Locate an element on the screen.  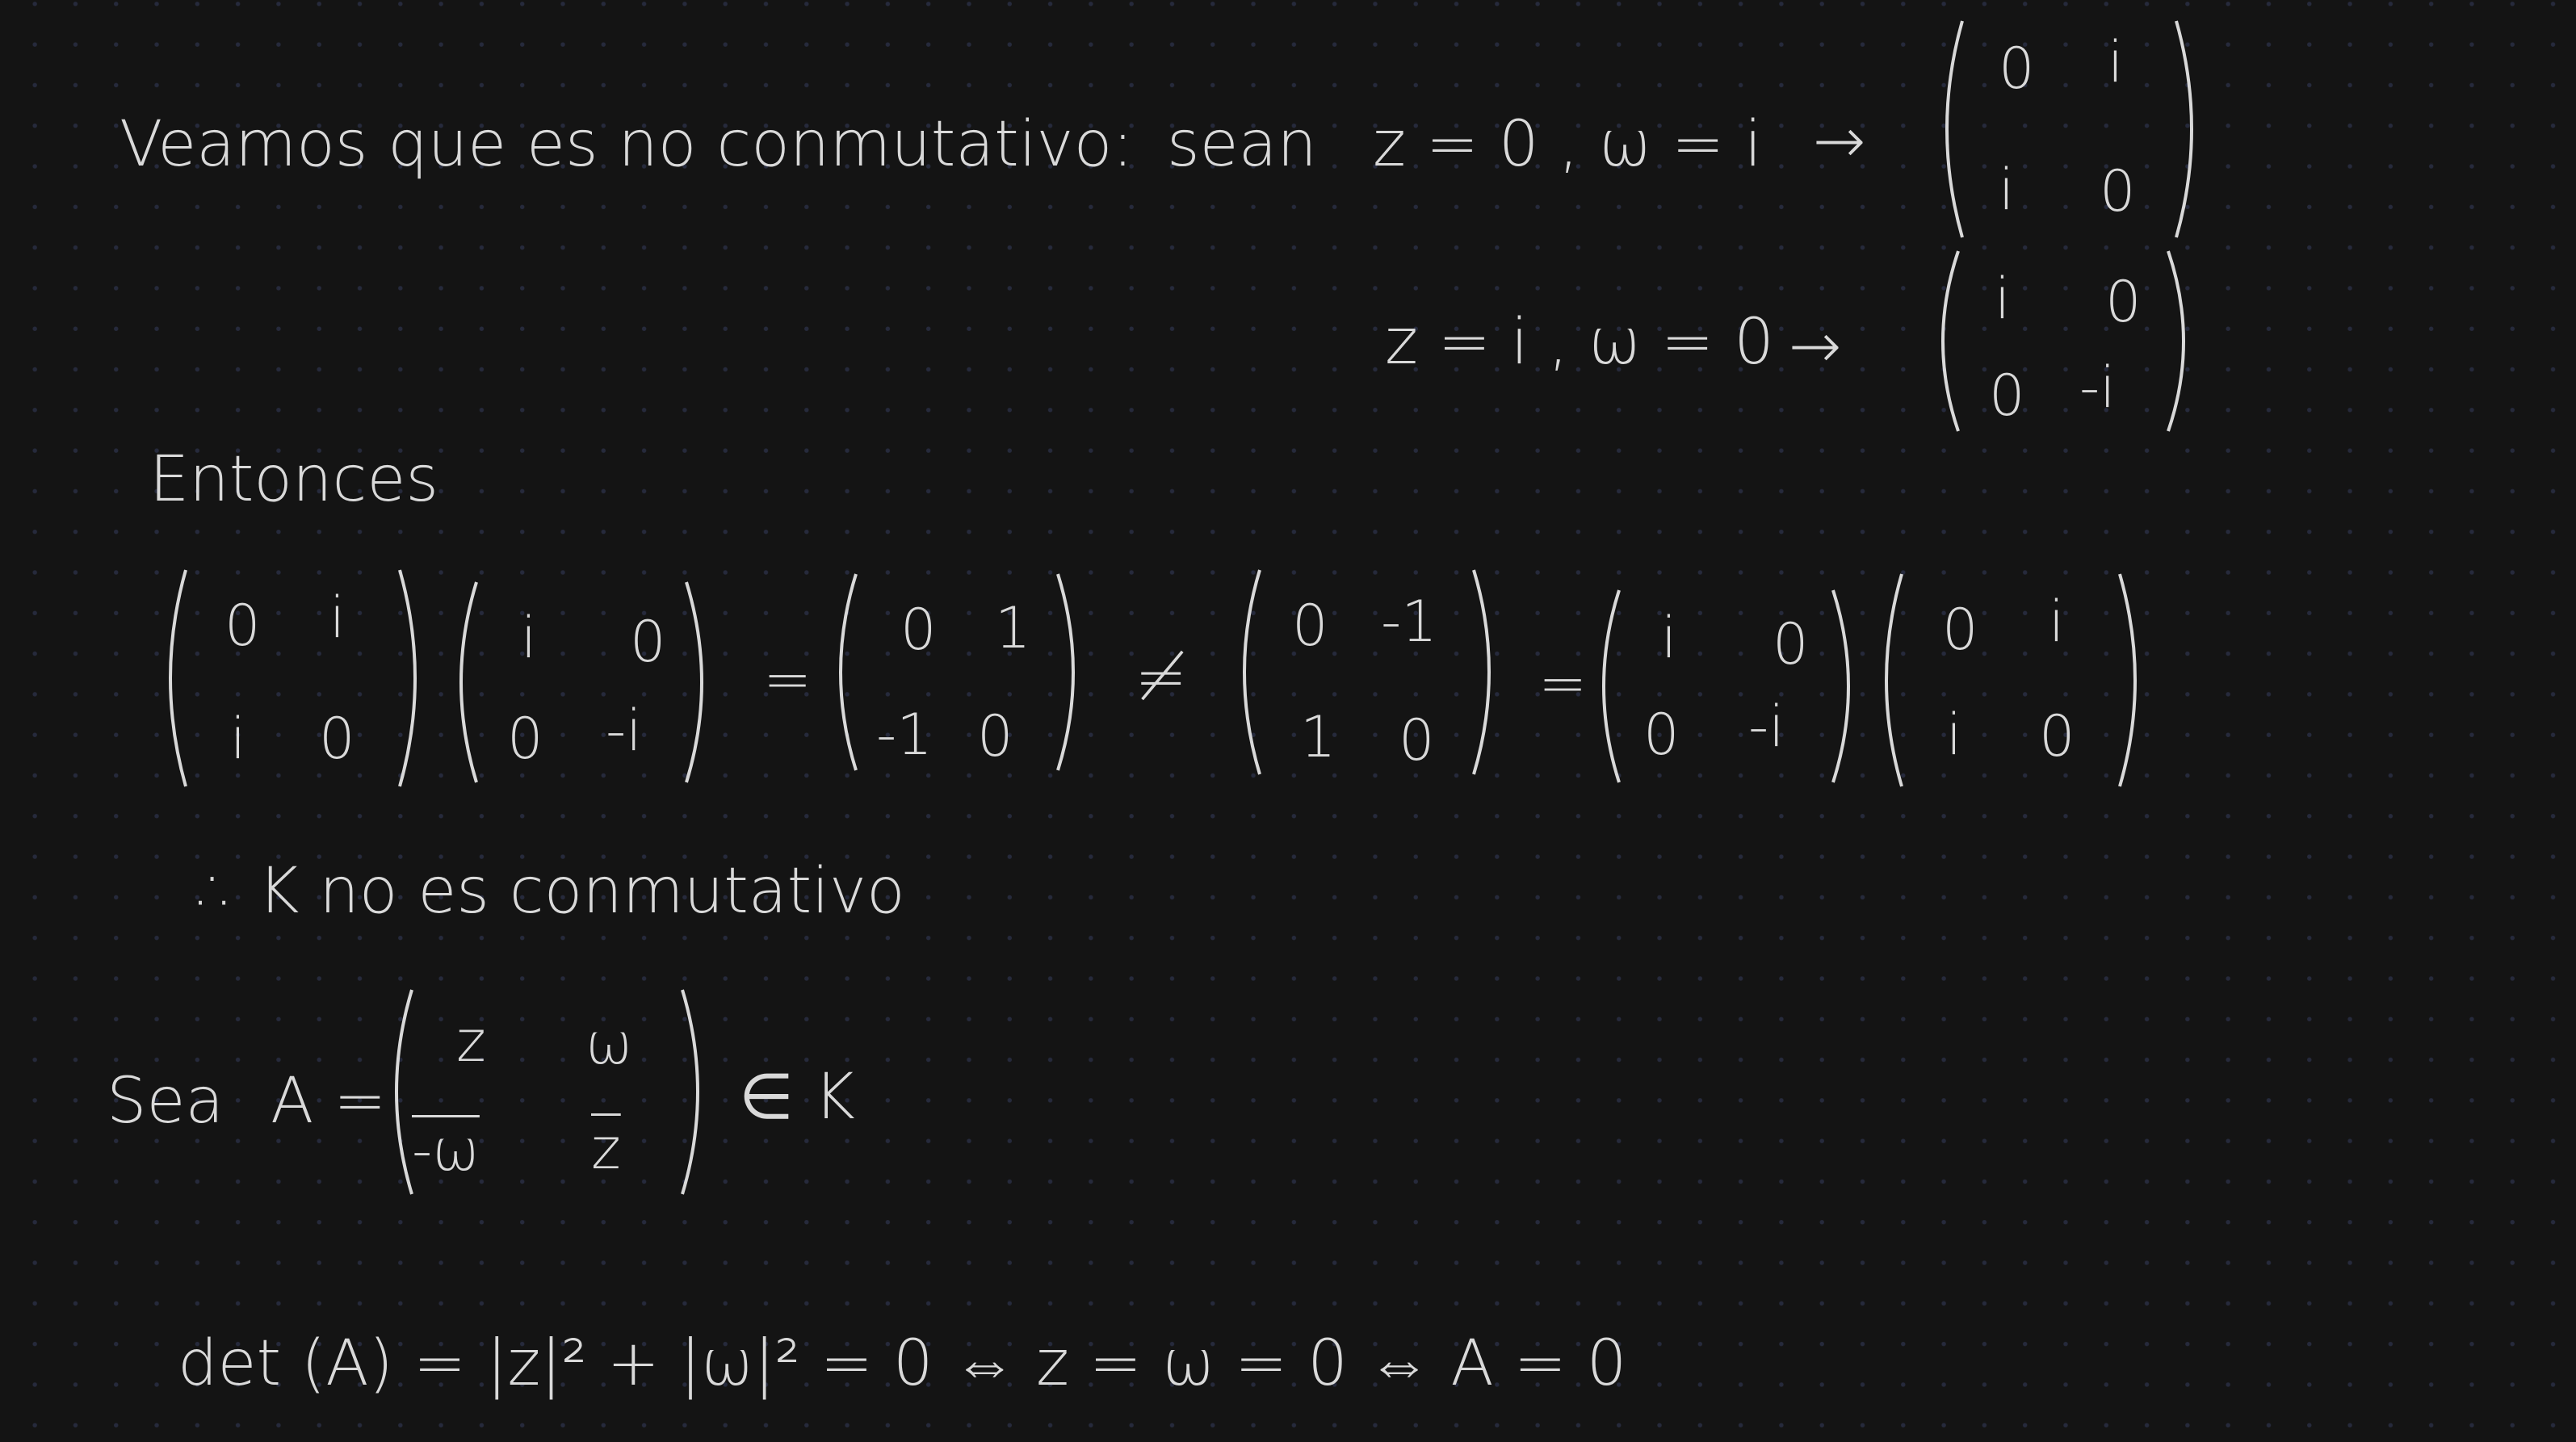
assignment-2: z = i , ω = 0 is located at coordinates (1579, 342).